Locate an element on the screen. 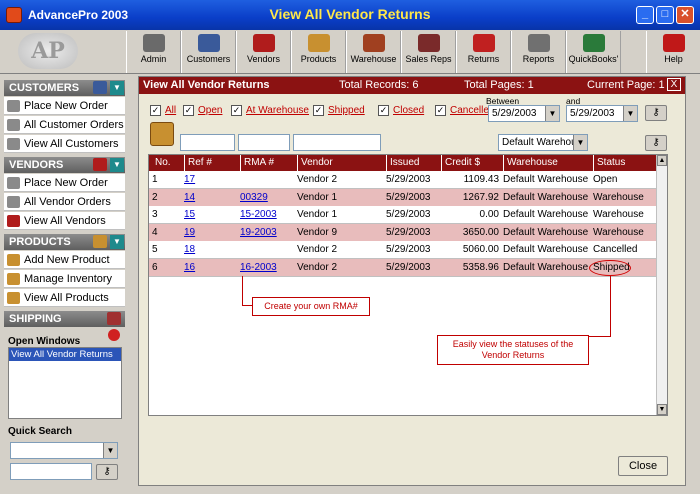 This screenshot has height=494, width=700. cell-ref: 18 is located at coordinates (210, 250).